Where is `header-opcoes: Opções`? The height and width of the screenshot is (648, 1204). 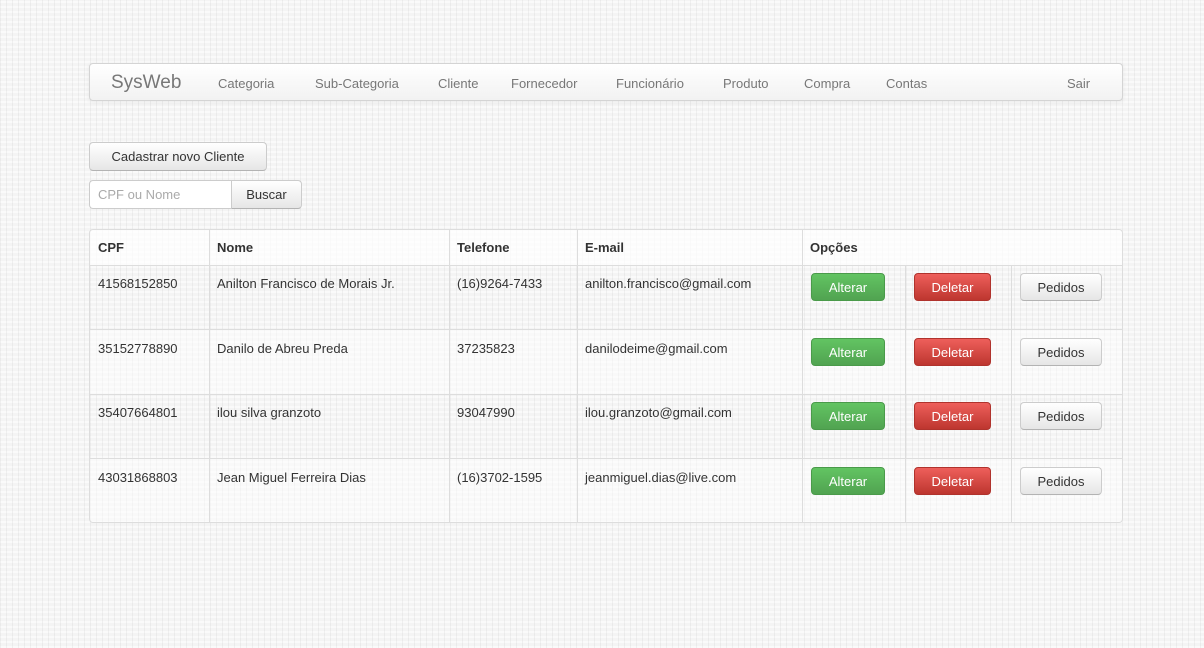 header-opcoes: Opções is located at coordinates (834, 247).